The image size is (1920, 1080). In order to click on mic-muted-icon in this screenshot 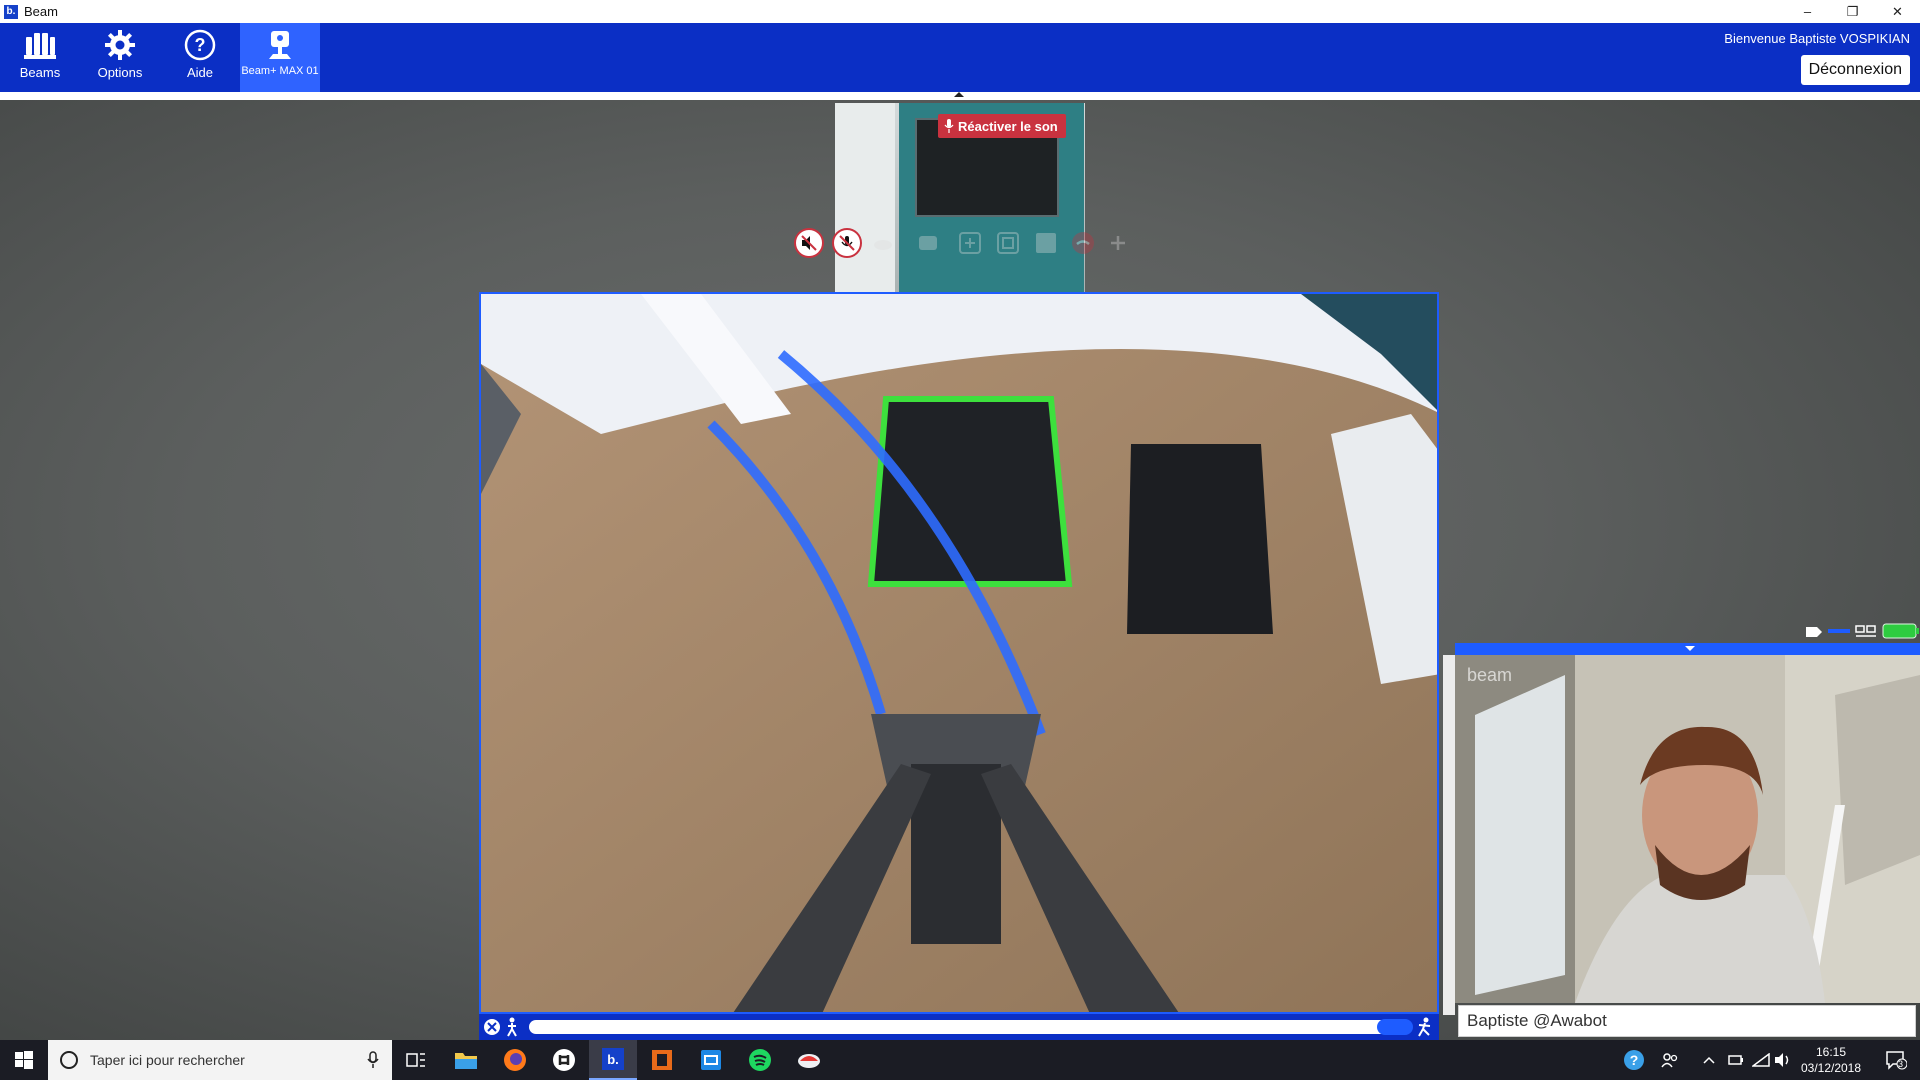, I will do `click(847, 243)`.